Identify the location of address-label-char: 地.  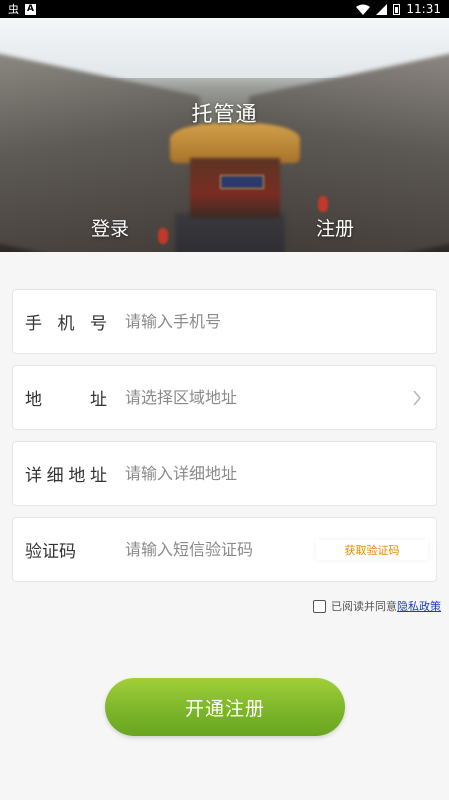
(33, 400).